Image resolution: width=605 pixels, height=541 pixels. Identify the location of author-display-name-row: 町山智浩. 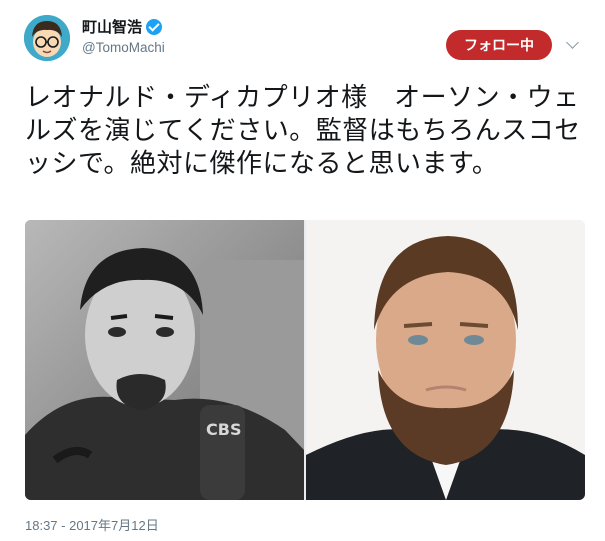
(122, 26).